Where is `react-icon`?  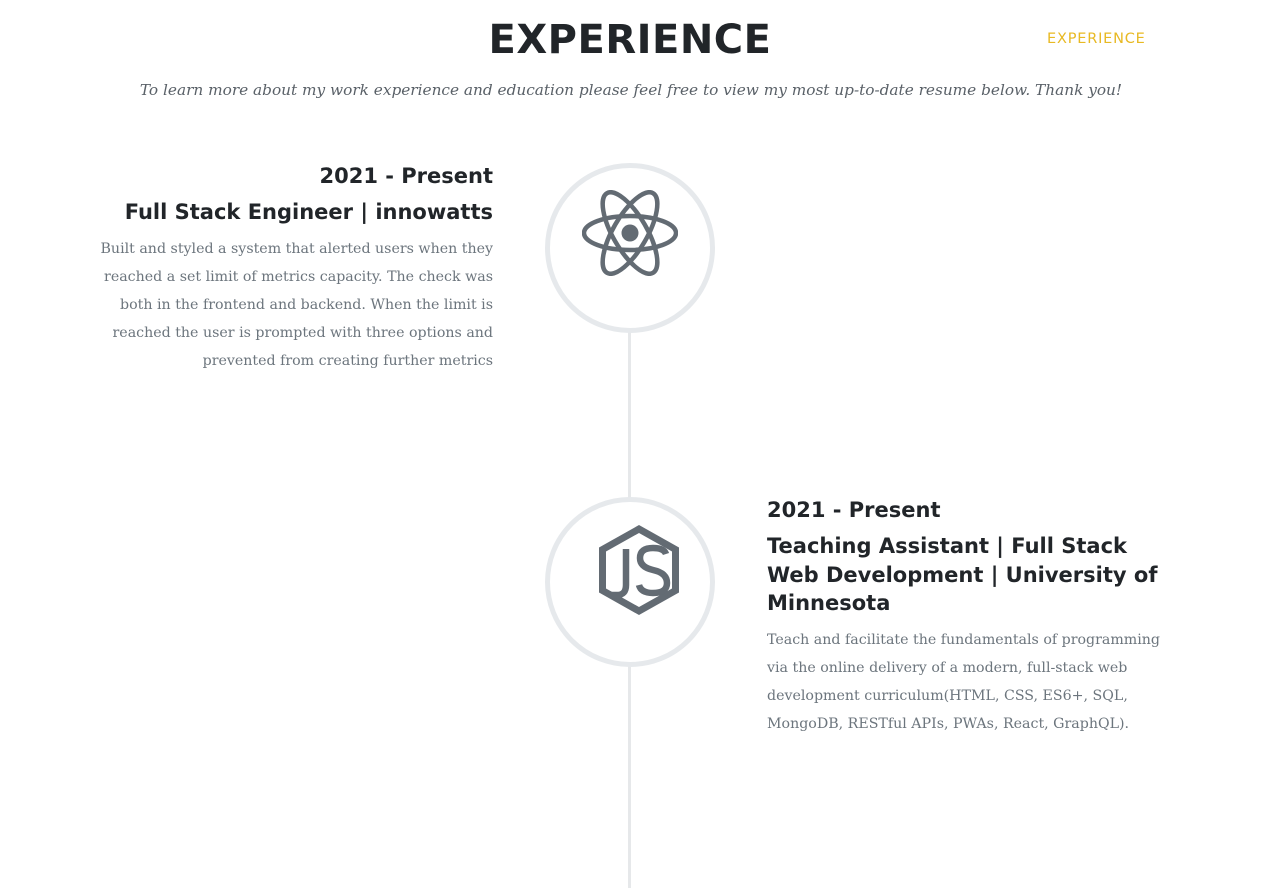 react-icon is located at coordinates (630, 233).